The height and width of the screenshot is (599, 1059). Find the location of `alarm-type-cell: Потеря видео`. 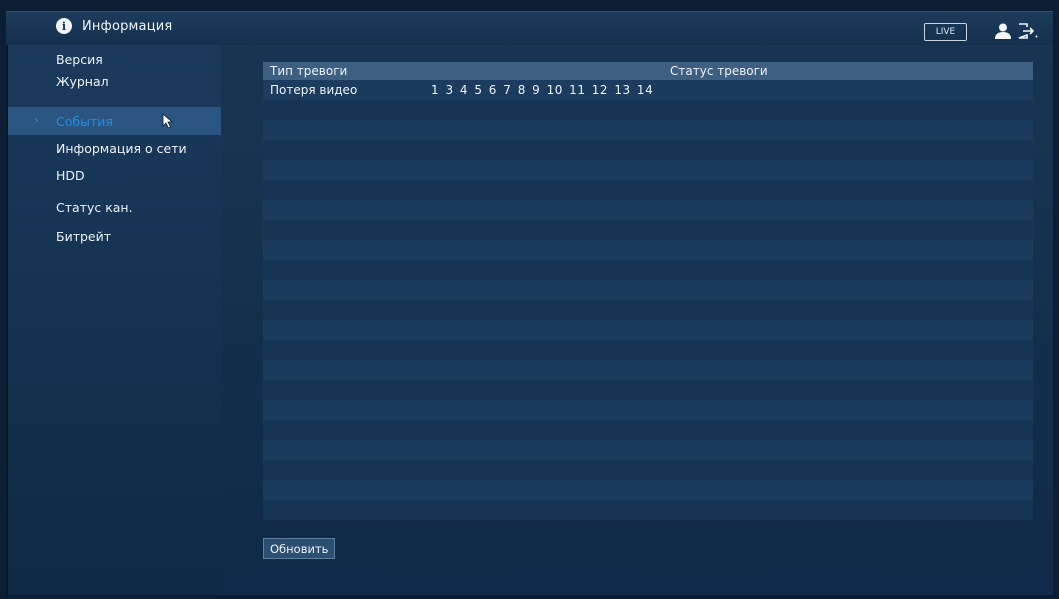

alarm-type-cell: Потеря видео is located at coordinates (314, 90).